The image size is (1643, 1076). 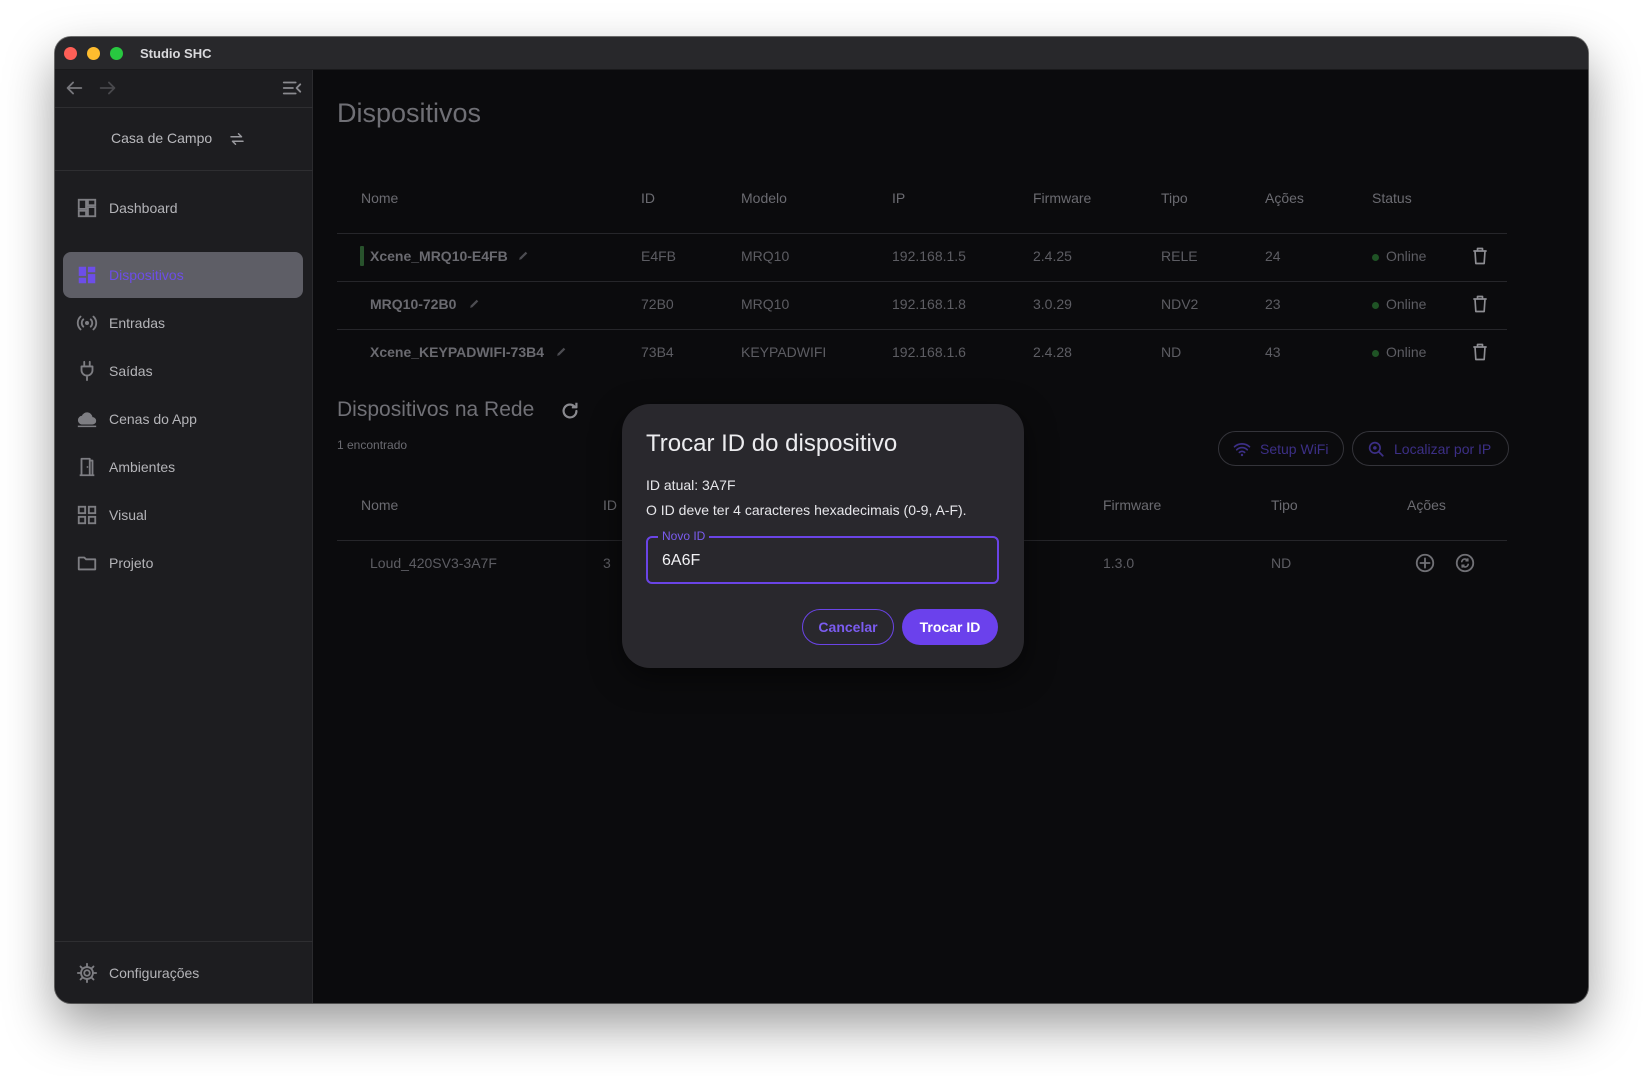 What do you see at coordinates (439, 256) in the screenshot?
I see `device-name: Xcene_MRQ10-E4FB` at bounding box center [439, 256].